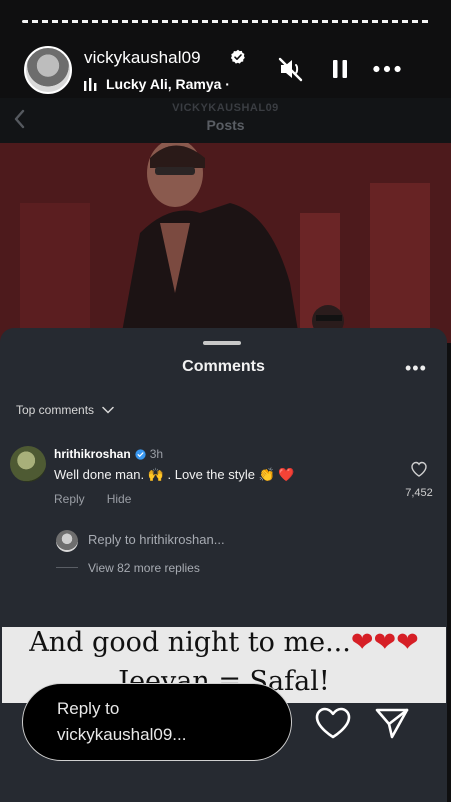 This screenshot has height=802, width=451. Describe the element at coordinates (90, 84) in the screenshot. I see `music-bars-icon` at that location.